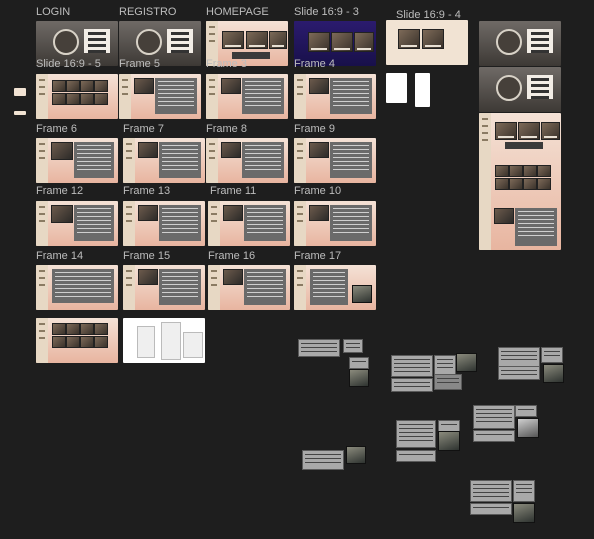 The height and width of the screenshot is (539, 594). What do you see at coordinates (147, 12) in the screenshot?
I see `frame-label-registro: REGISTRO` at bounding box center [147, 12].